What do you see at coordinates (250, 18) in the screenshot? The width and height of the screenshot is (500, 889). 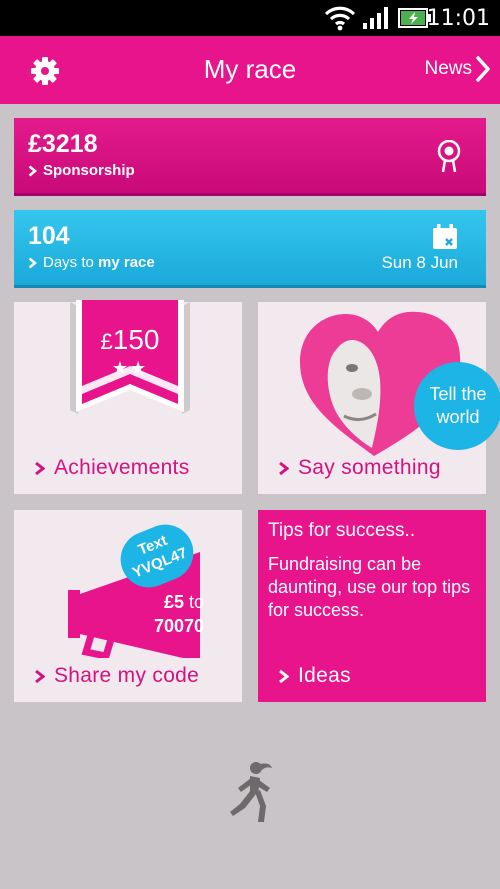 I see `status-bar: 11:01` at bounding box center [250, 18].